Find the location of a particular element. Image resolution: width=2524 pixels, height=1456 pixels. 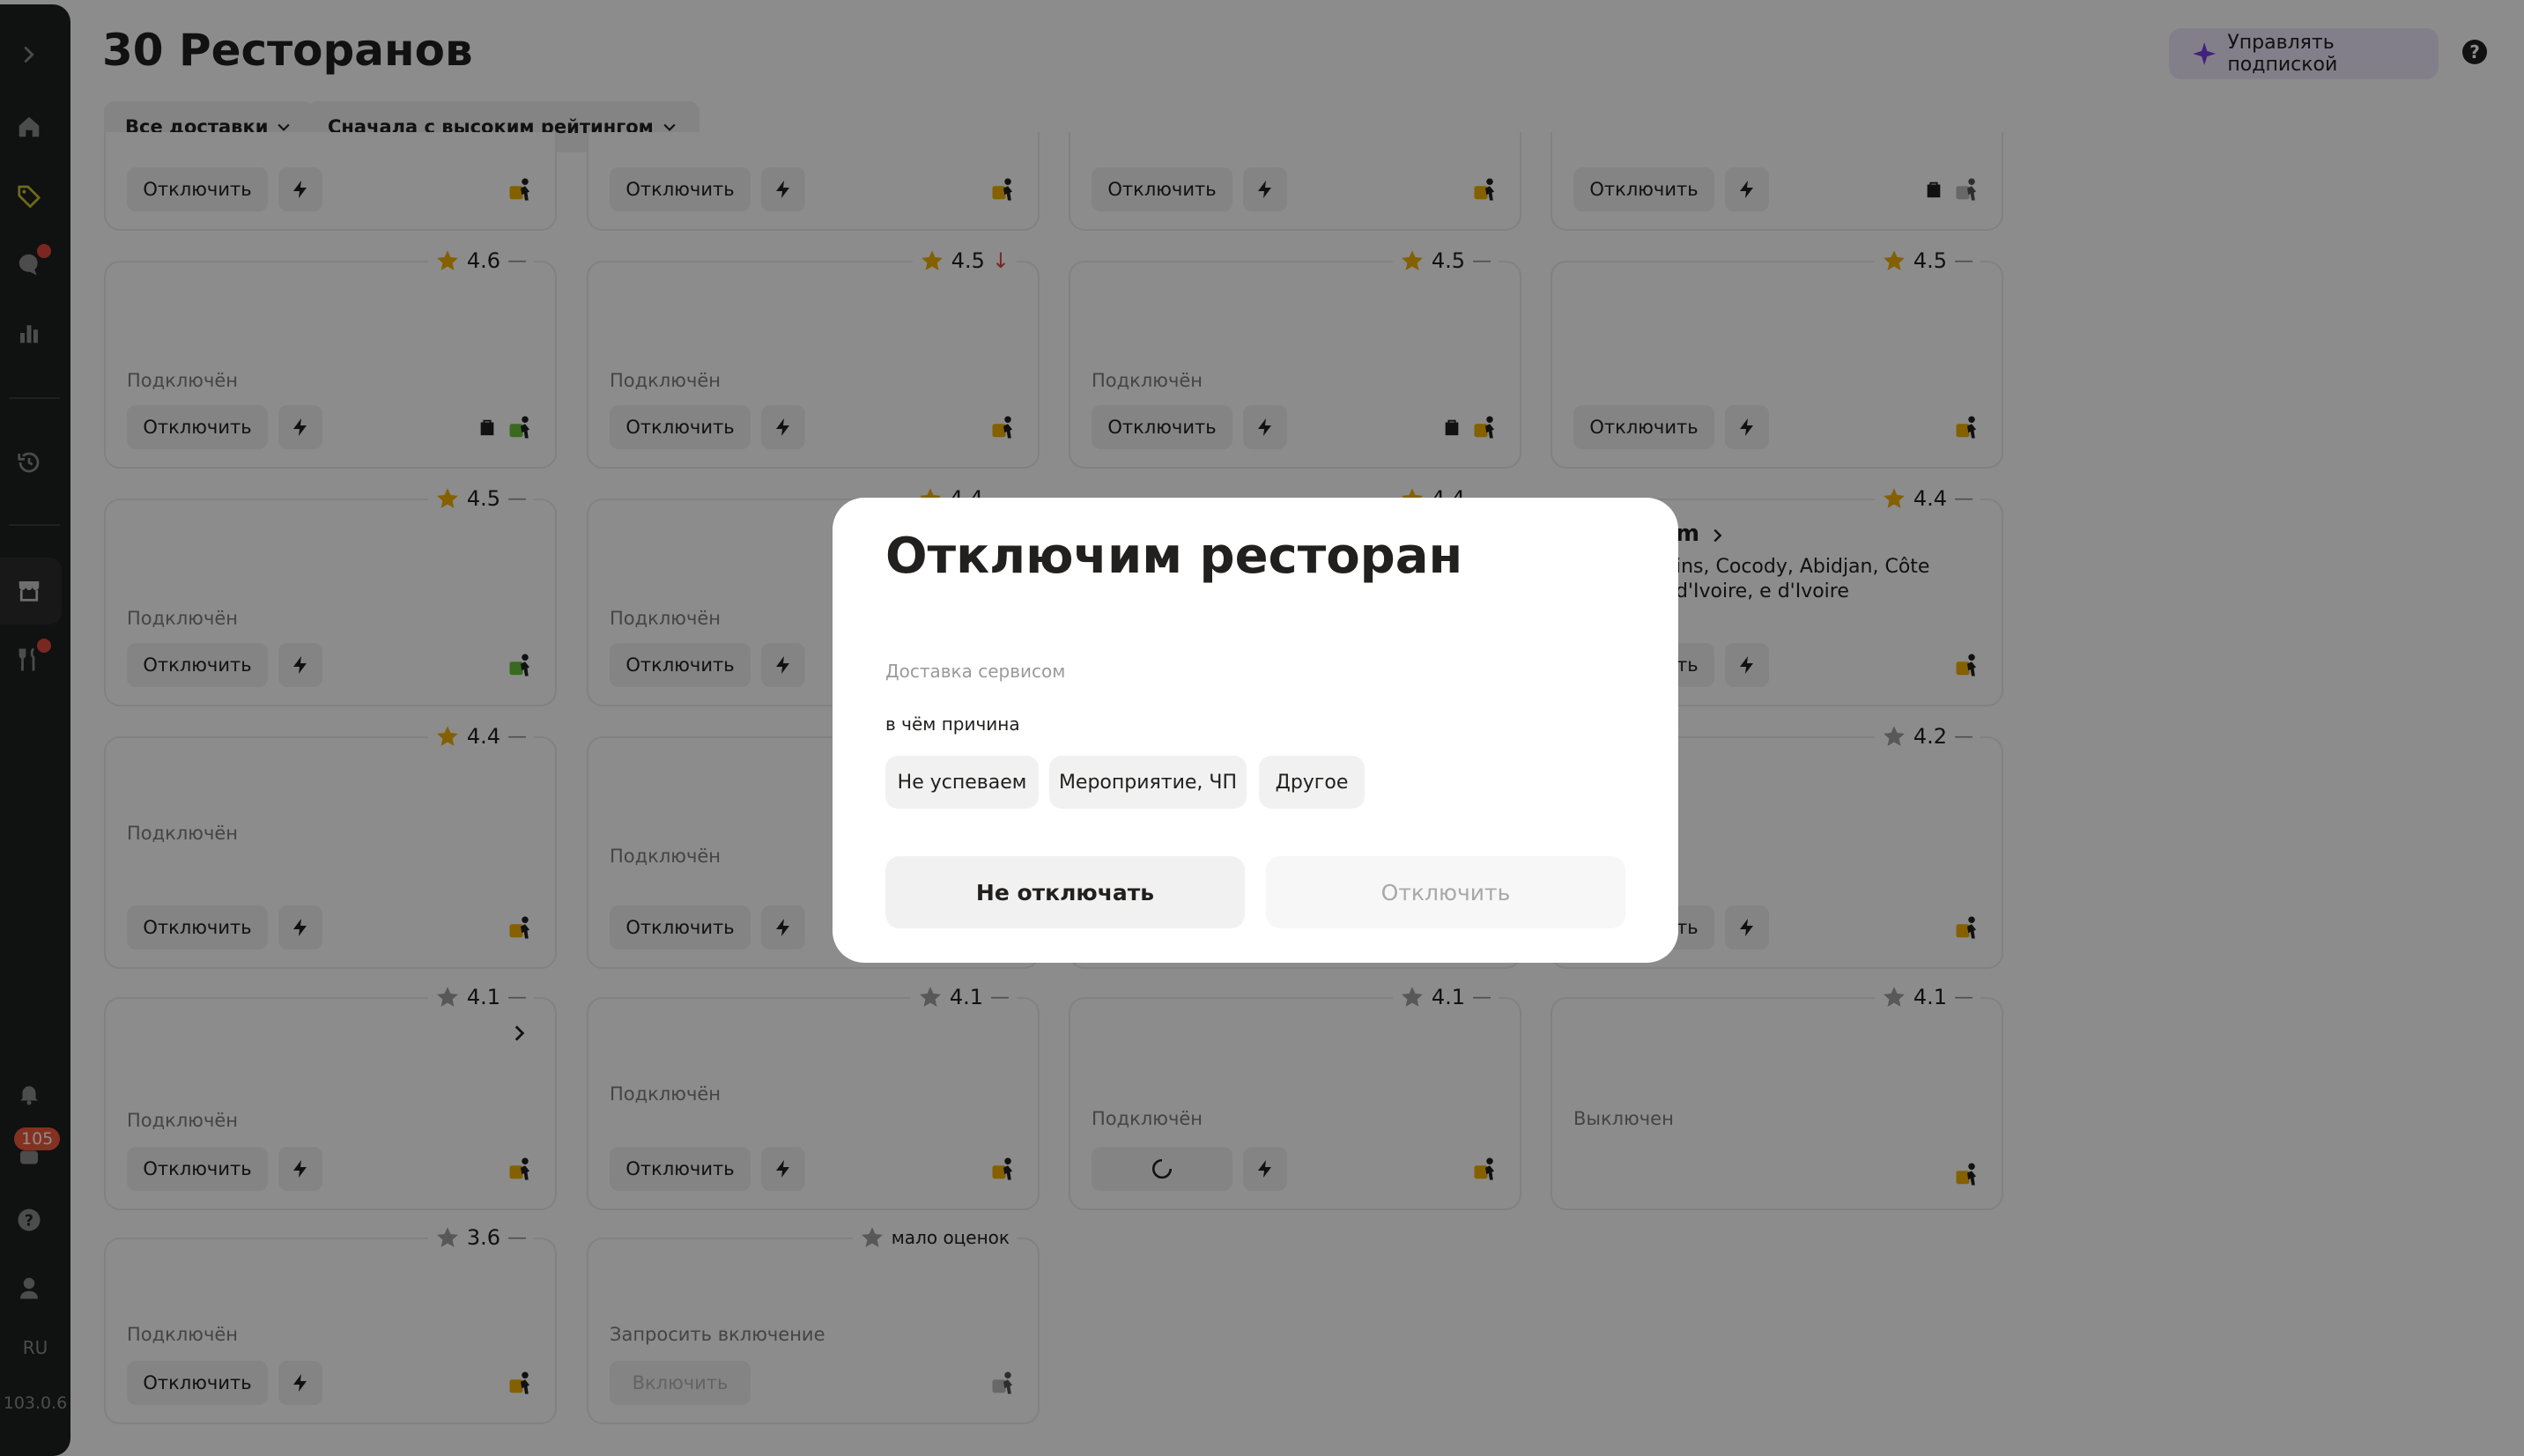

reason-question: в чём причина is located at coordinates (952, 724).